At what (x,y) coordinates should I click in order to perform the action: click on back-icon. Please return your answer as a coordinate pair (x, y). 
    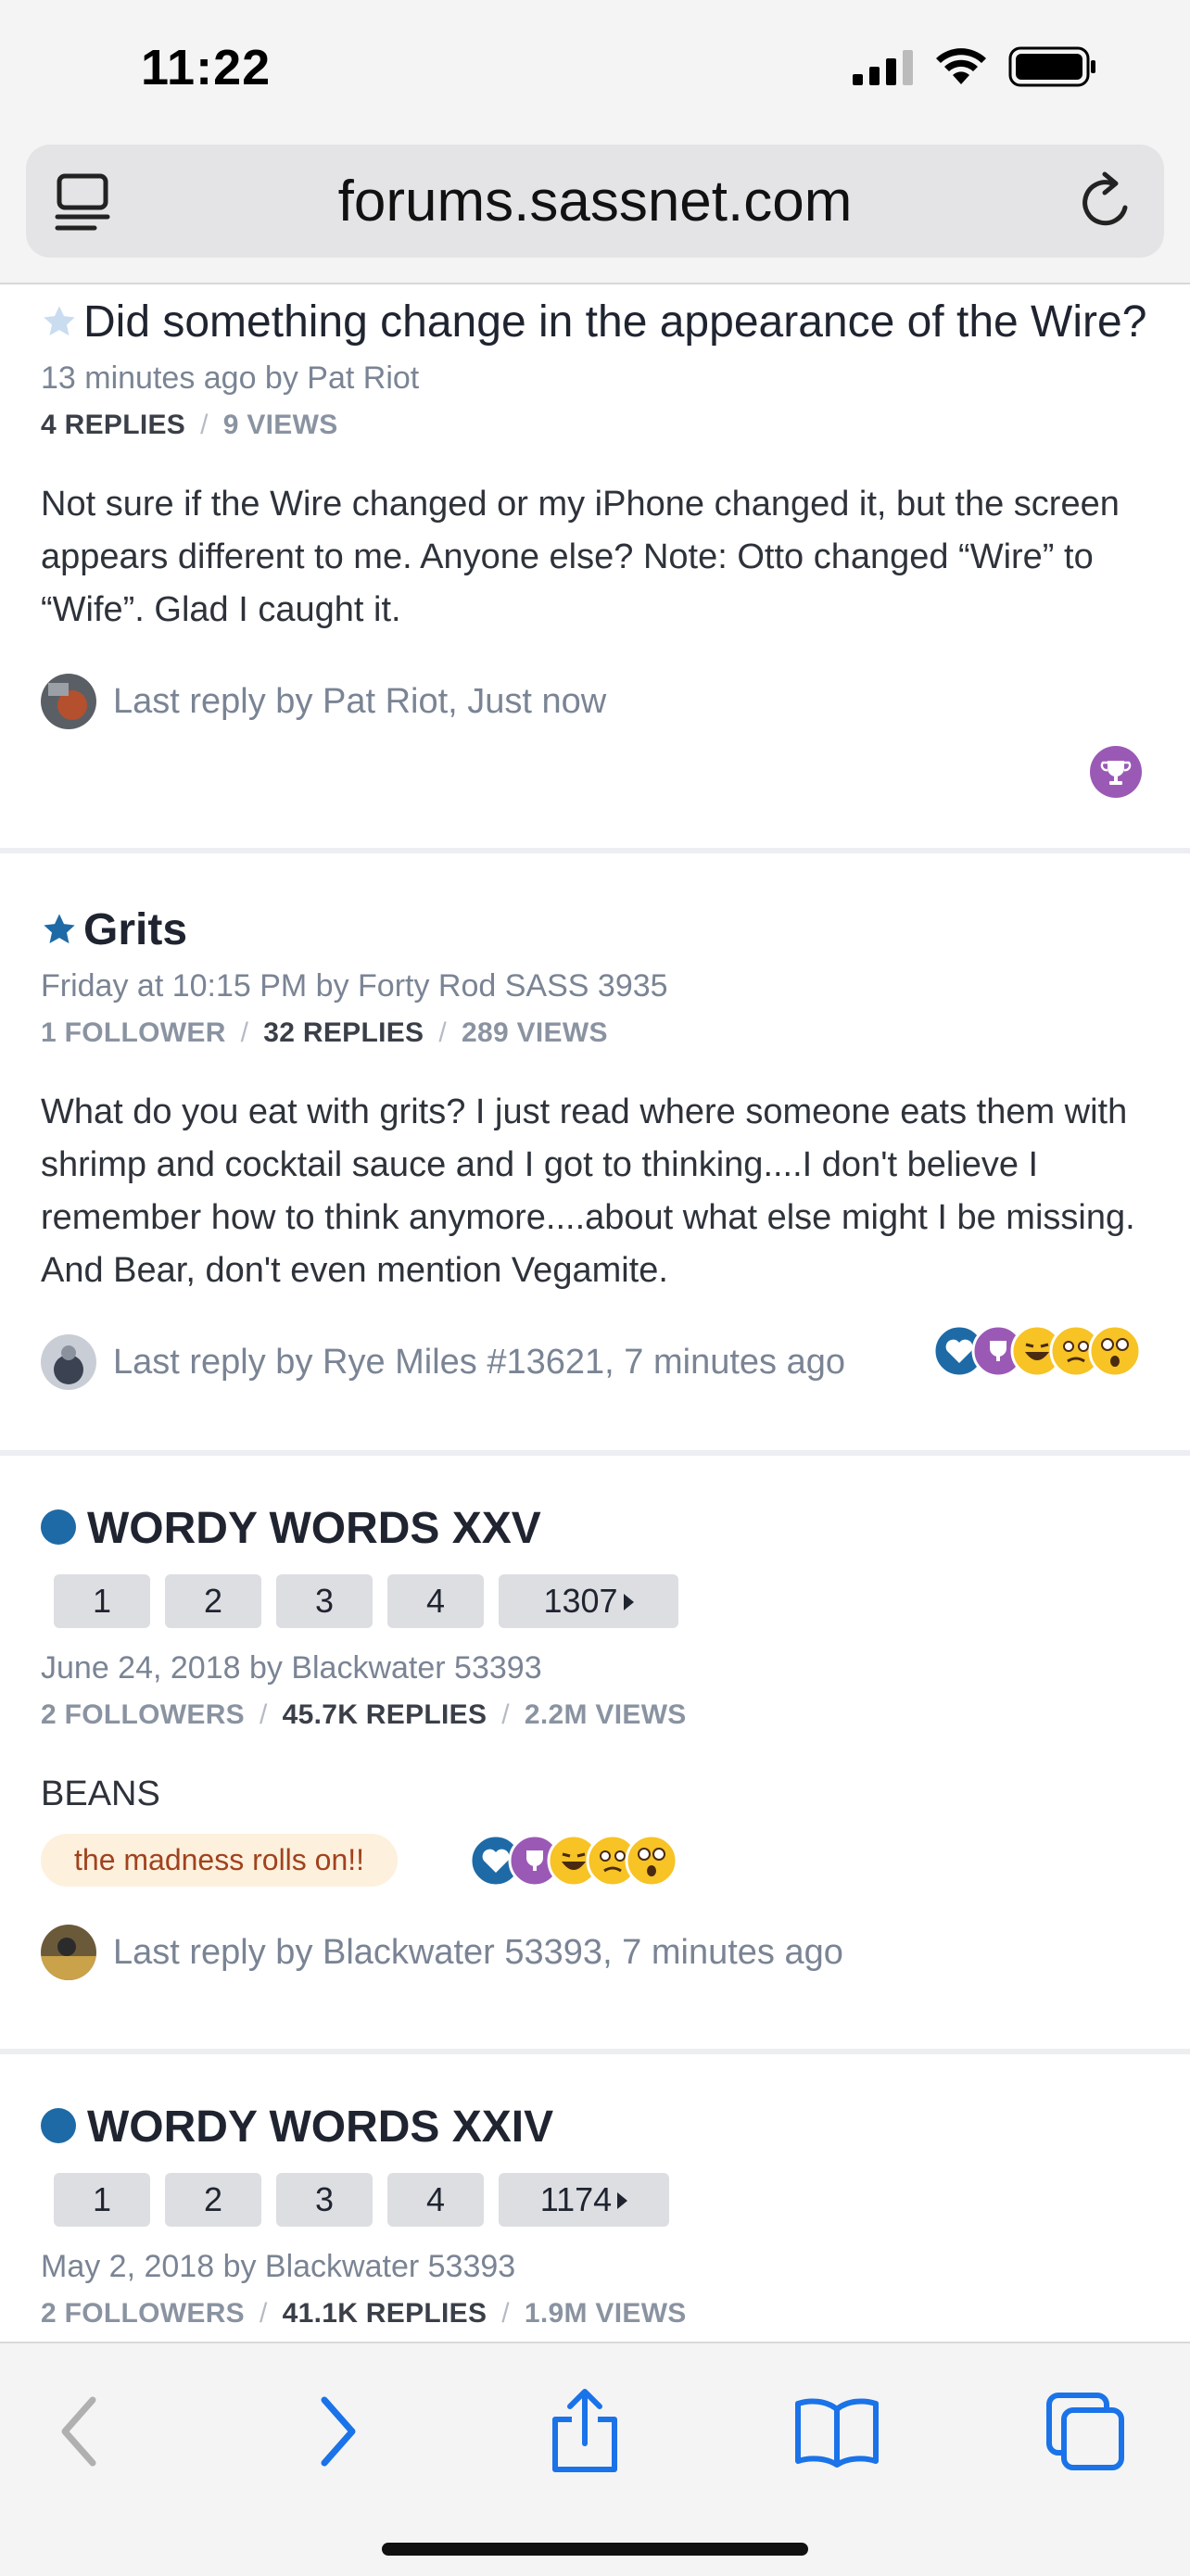
    Looking at the image, I should click on (79, 2431).